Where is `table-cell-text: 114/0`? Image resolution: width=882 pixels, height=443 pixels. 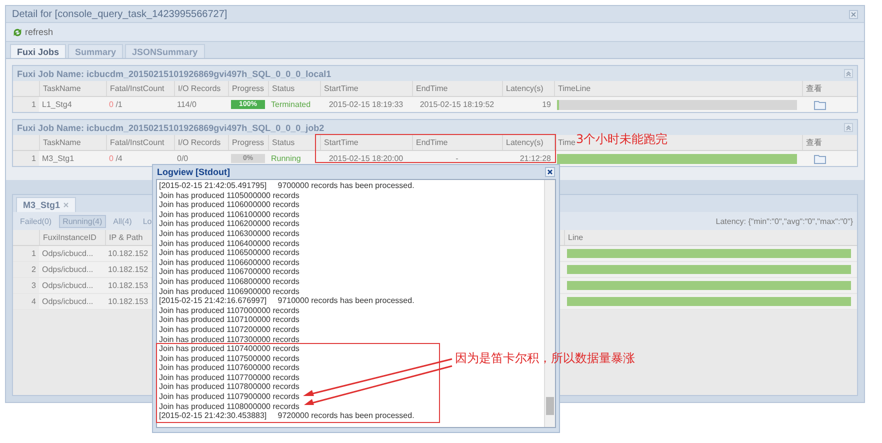 table-cell-text: 114/0 is located at coordinates (187, 105).